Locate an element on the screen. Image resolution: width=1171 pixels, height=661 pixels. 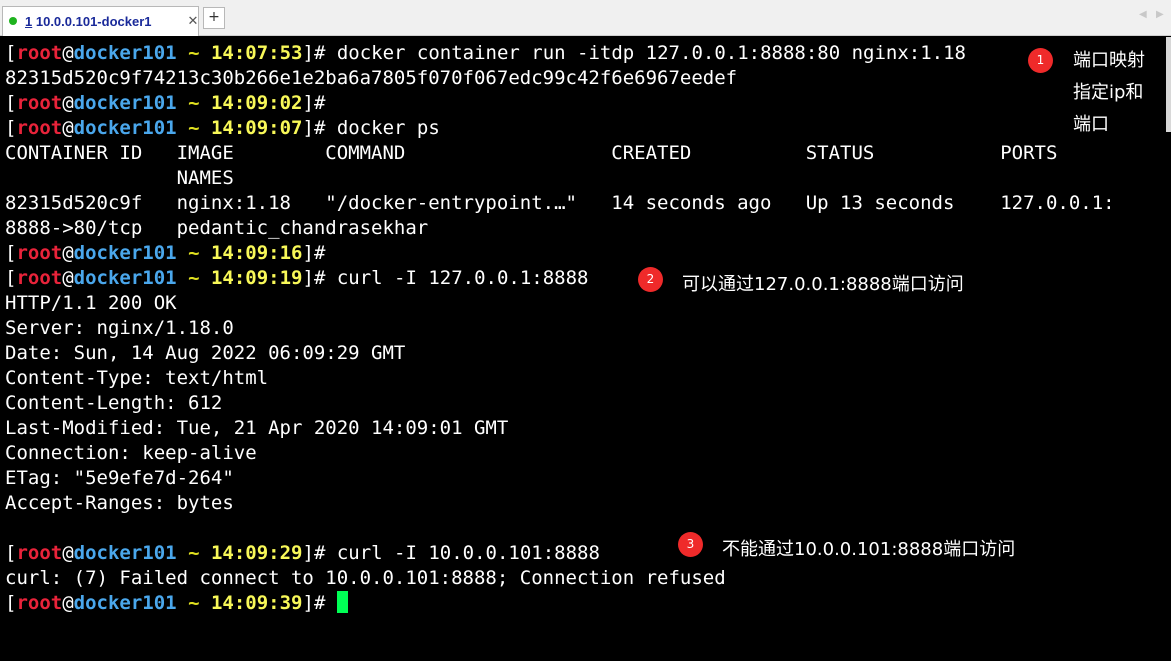
annotation-note-3: 不能通过10.0.0.101:8888端口访问 is located at coordinates (869, 549).